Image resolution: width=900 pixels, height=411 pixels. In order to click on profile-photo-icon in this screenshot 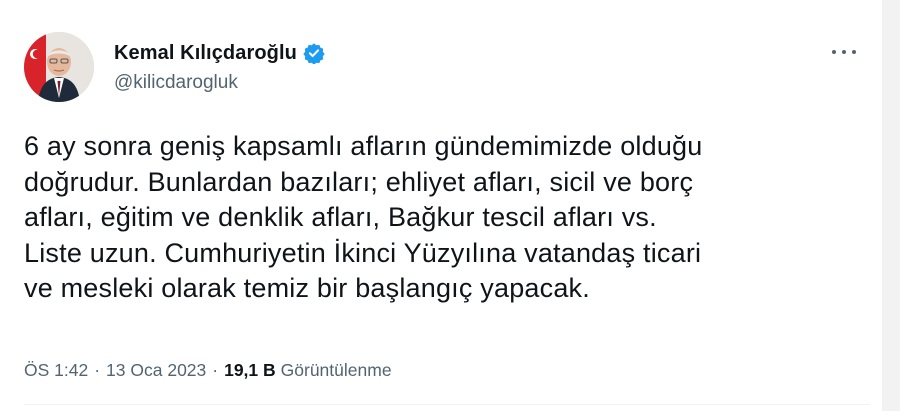, I will do `click(59, 67)`.